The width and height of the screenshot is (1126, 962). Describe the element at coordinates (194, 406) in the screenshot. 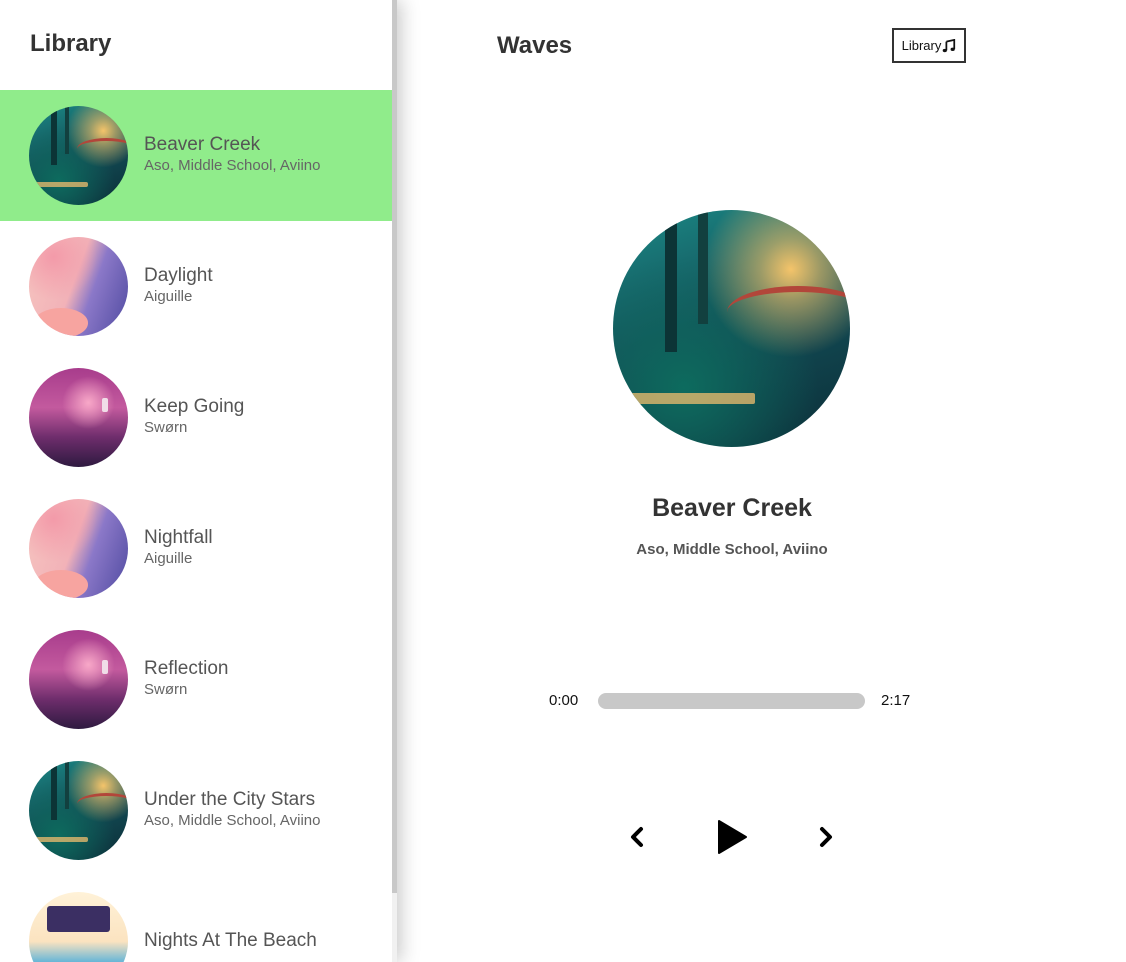

I see `song-name: Keep Going` at that location.